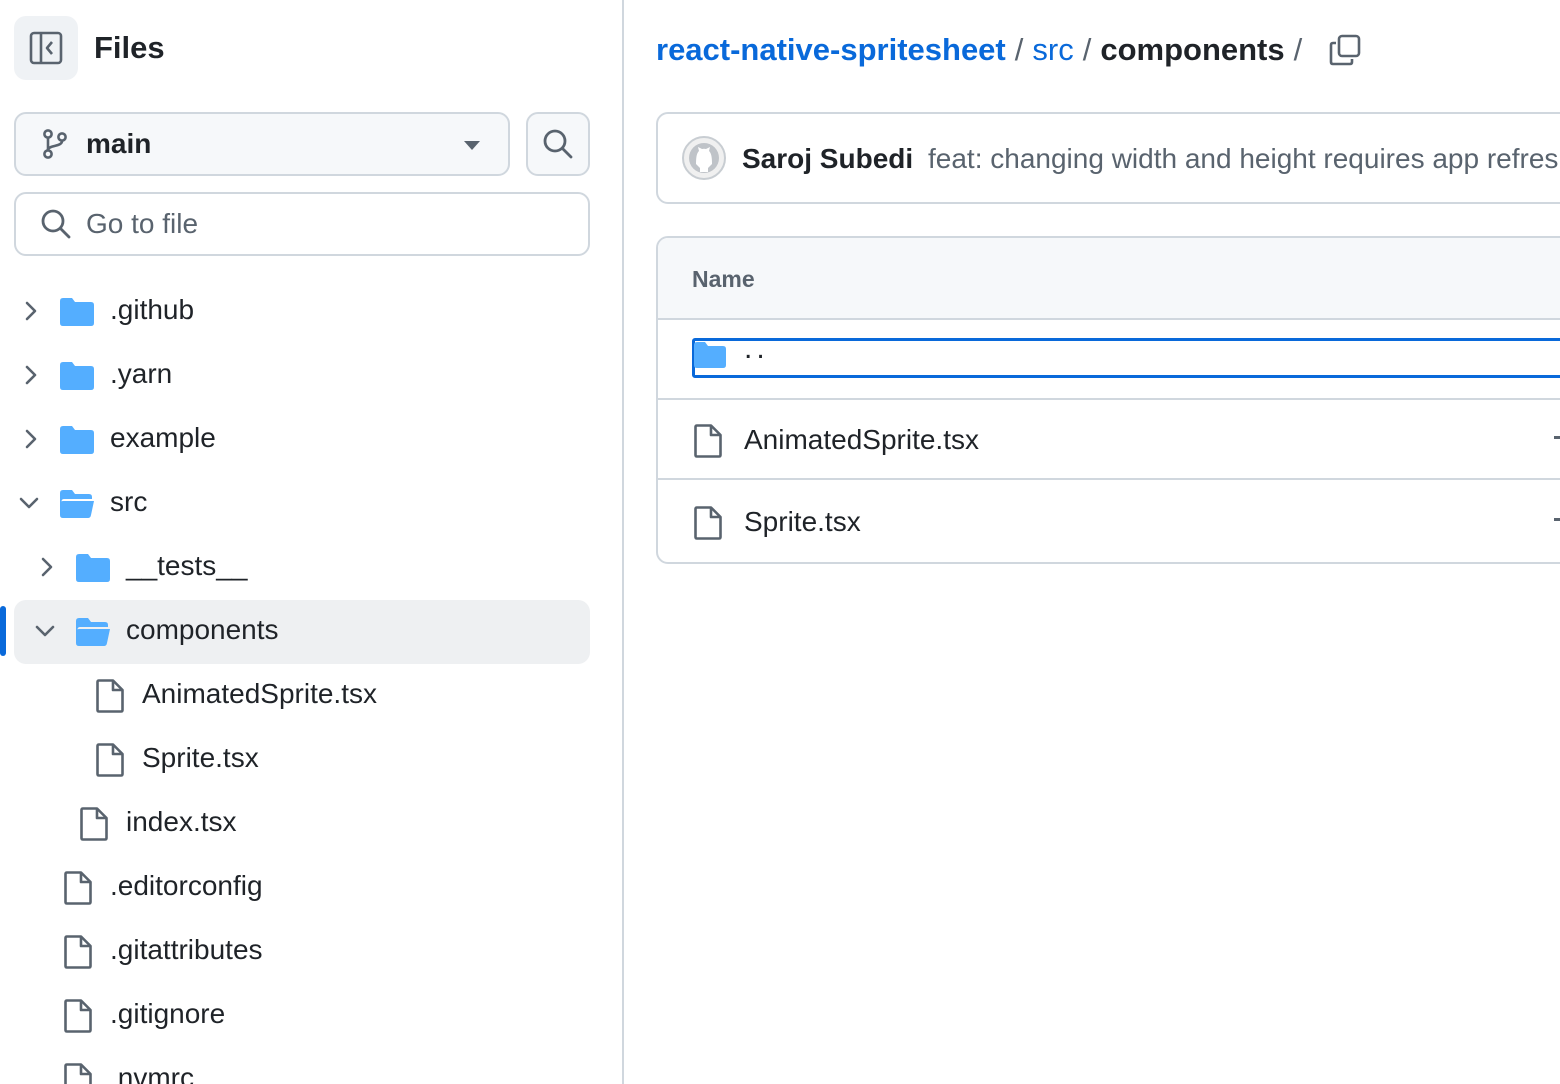 The image size is (1560, 1084). Describe the element at coordinates (723, 279) in the screenshot. I see `name-column-header: Name` at that location.